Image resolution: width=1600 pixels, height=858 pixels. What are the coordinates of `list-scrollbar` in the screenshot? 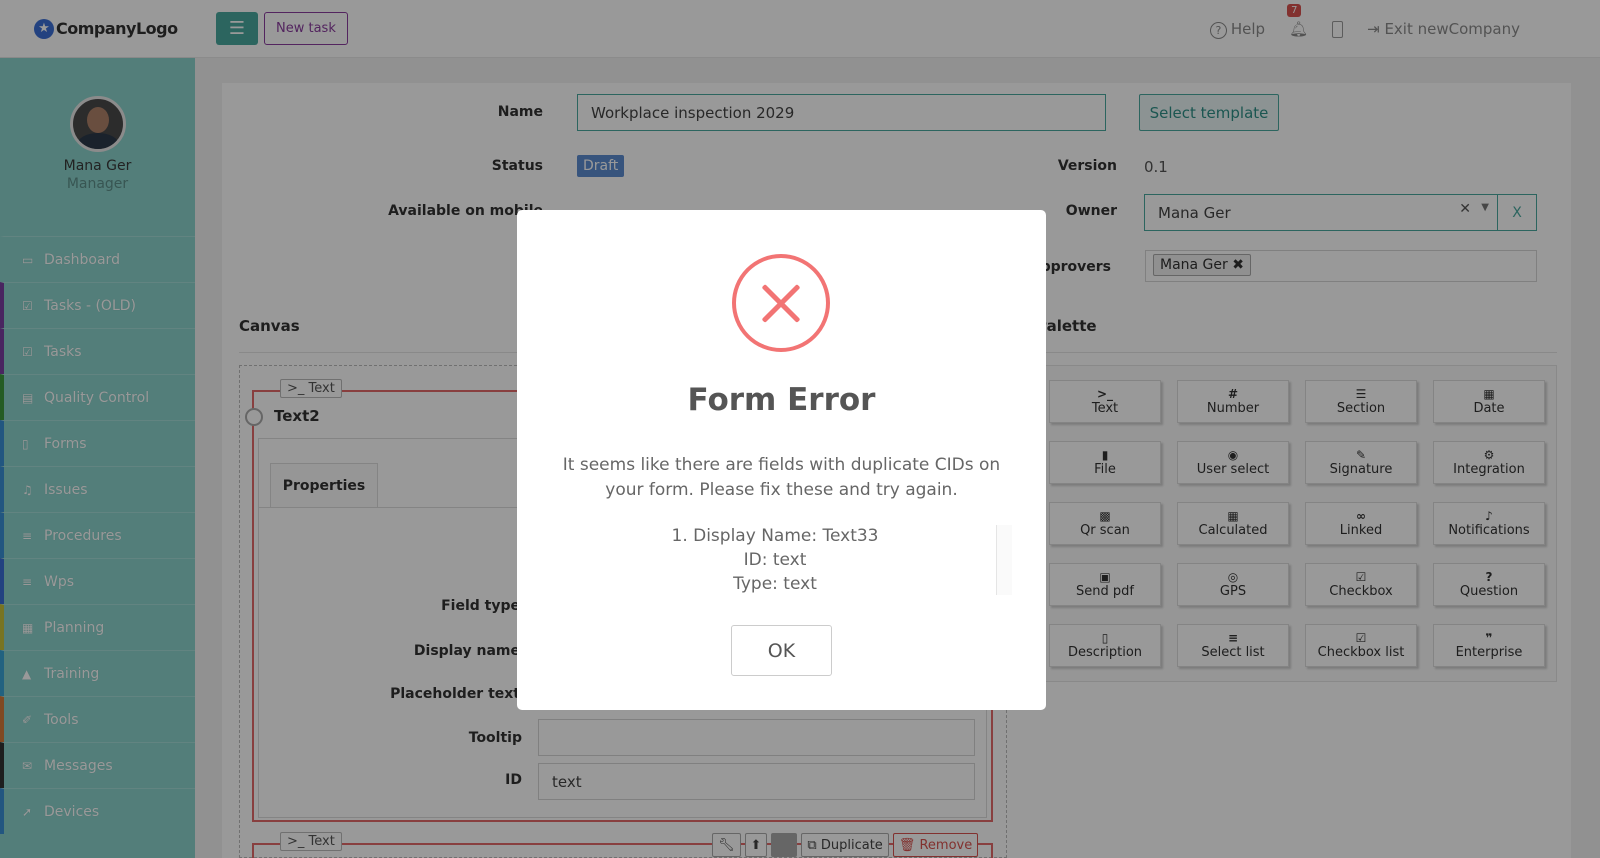 It's located at (1004, 560).